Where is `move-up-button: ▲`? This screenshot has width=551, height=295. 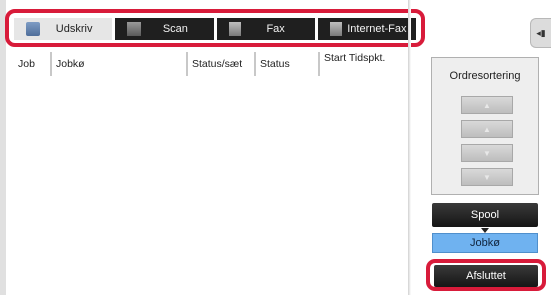 move-up-button: ▲ is located at coordinates (487, 129).